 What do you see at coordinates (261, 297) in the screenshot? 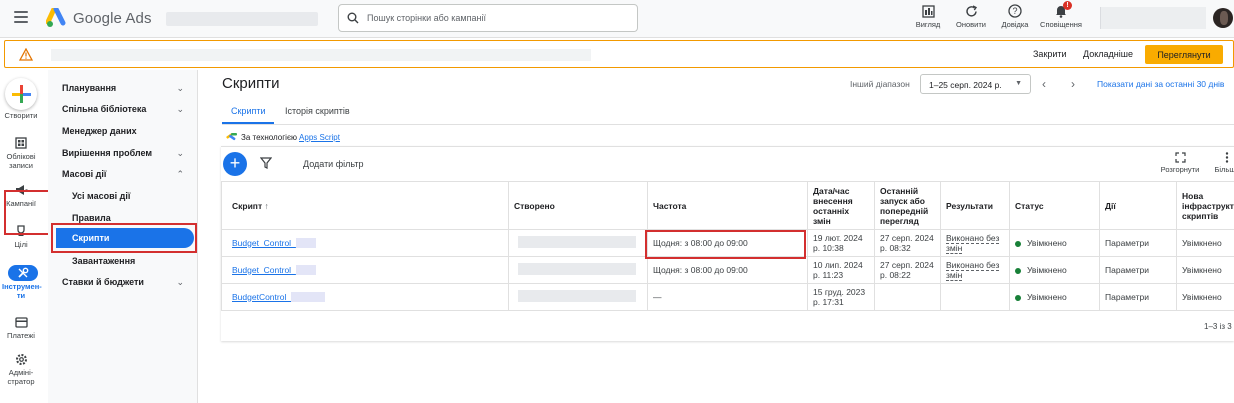
I see `script-name-link: BudgetControl_` at bounding box center [261, 297].